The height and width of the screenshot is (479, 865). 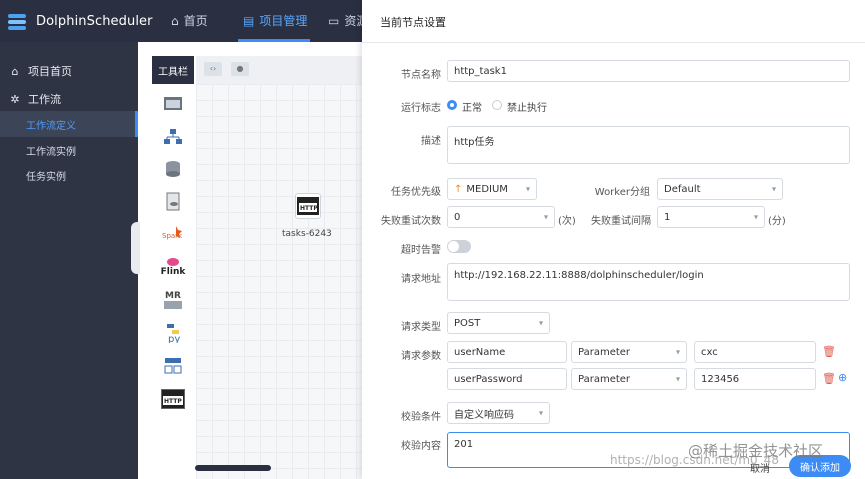 I want to click on worker-group-value: Default, so click(x=682, y=189).